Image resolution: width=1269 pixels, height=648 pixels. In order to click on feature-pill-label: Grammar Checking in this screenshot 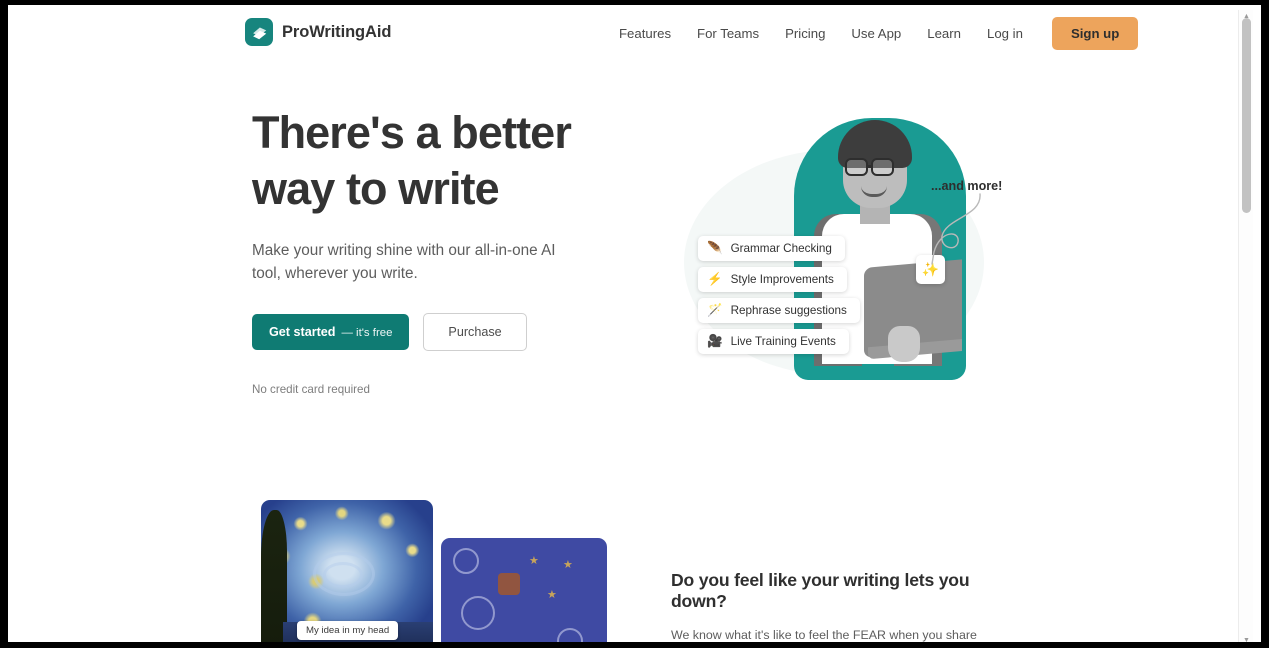, I will do `click(781, 248)`.